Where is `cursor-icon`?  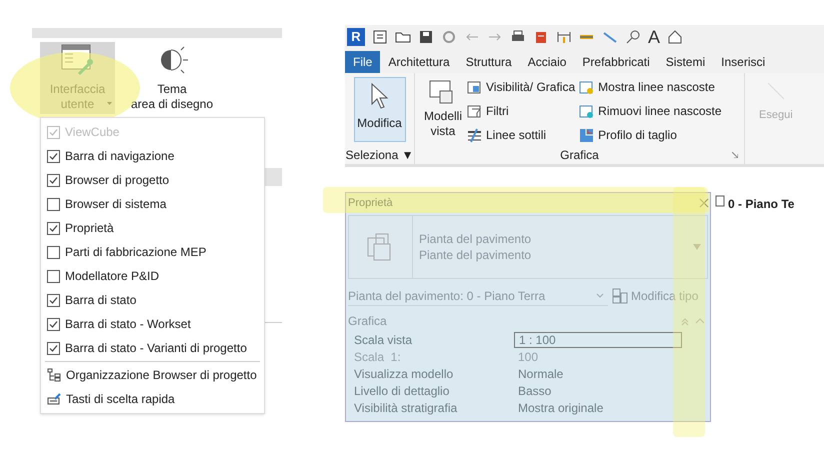
cursor-icon is located at coordinates (379, 96).